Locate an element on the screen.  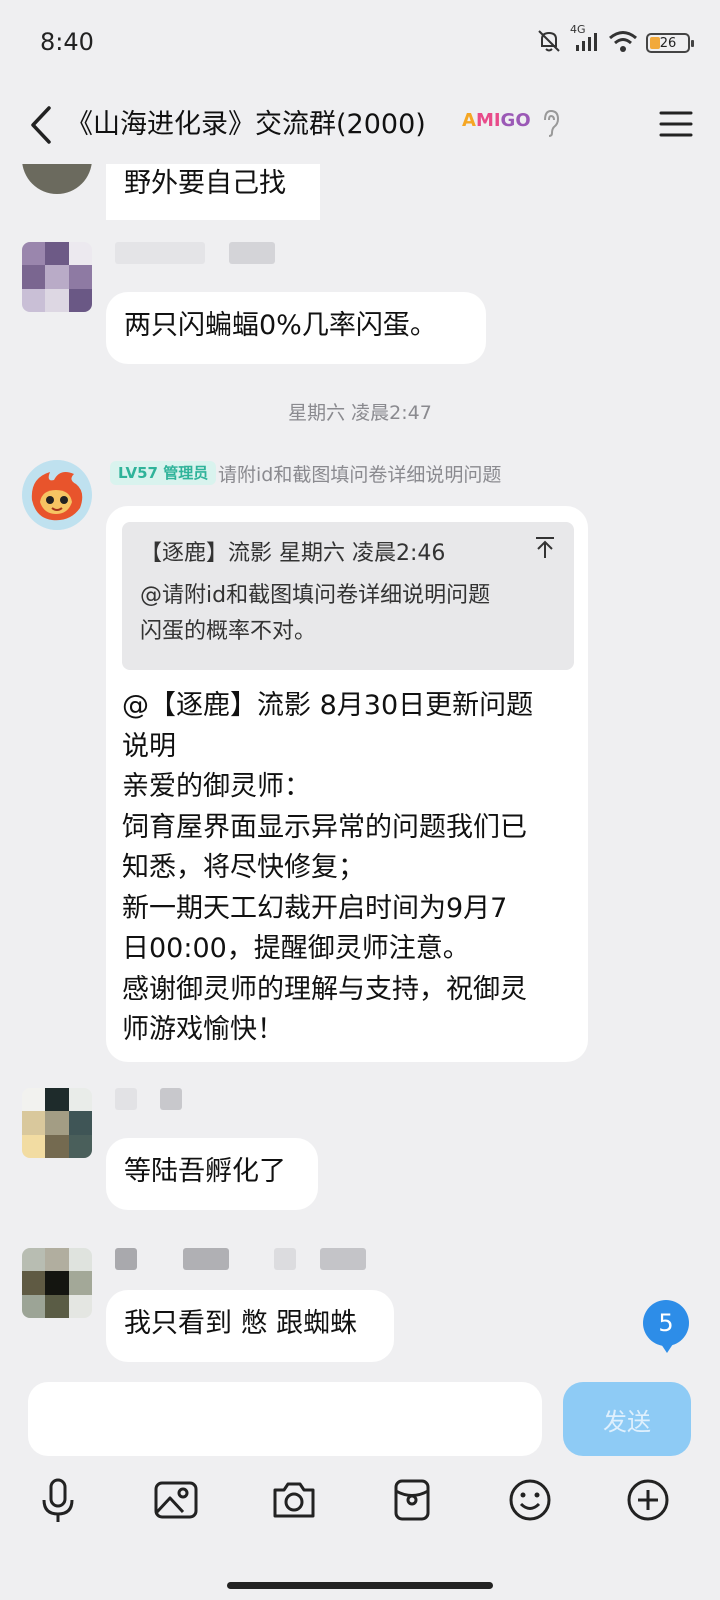
message-text: 我只看到 憋 跟蜘蛛 is located at coordinates (241, 1323).